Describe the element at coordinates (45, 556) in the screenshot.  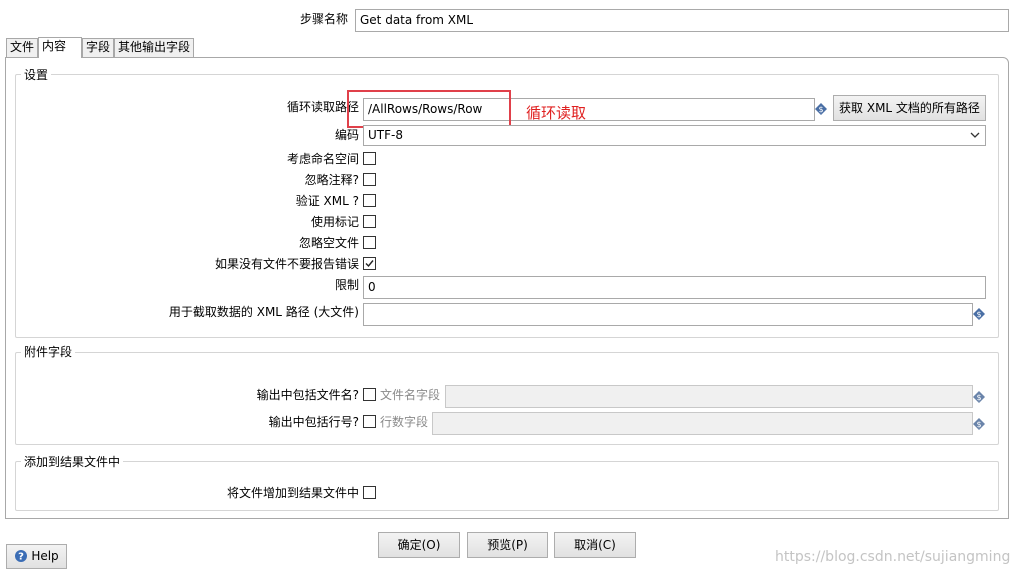
I see `help-label: Help` at that location.